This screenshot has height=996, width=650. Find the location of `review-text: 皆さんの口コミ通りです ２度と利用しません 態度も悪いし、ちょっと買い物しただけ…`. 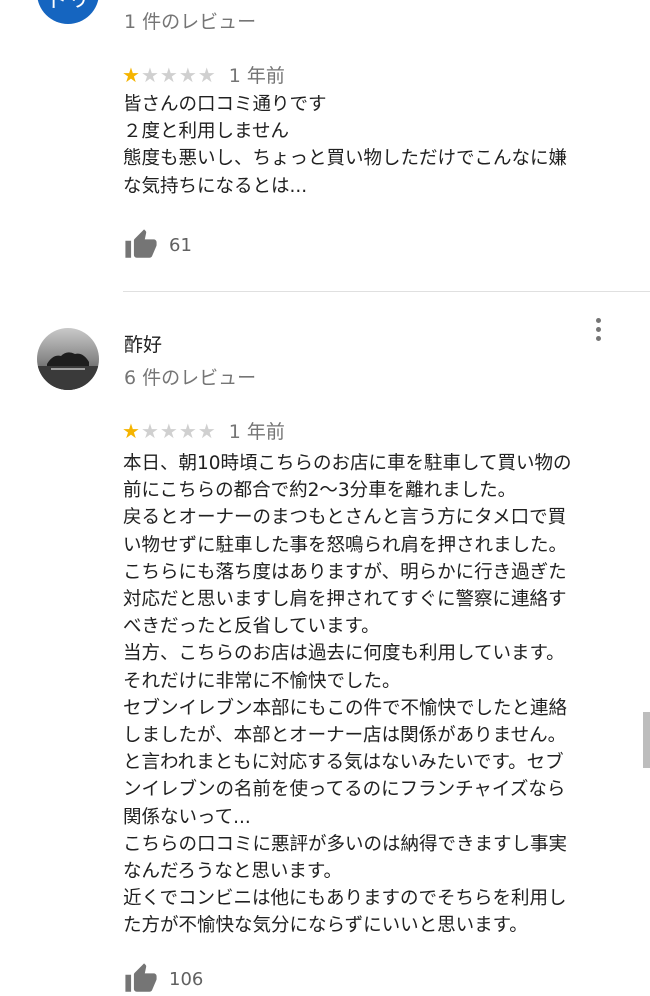

review-text: 皆さんの口コミ通りです ２度と利用しません 態度も悪いし、ちょっと買い物しただけ… is located at coordinates (368, 145).